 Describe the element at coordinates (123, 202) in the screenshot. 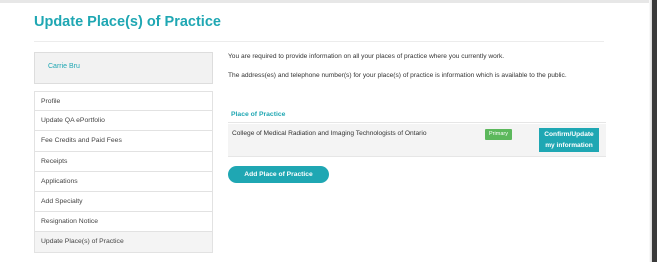

I see `sidebar-item-add-specialty: Add Specialty` at that location.